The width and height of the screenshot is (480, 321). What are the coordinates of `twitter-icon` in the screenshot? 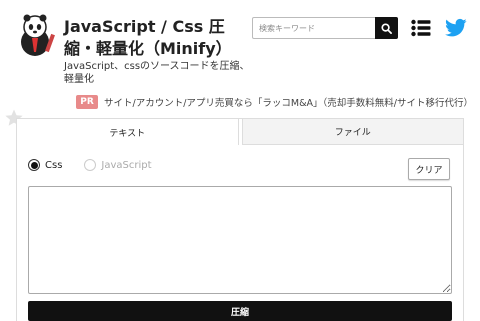 It's located at (456, 28).